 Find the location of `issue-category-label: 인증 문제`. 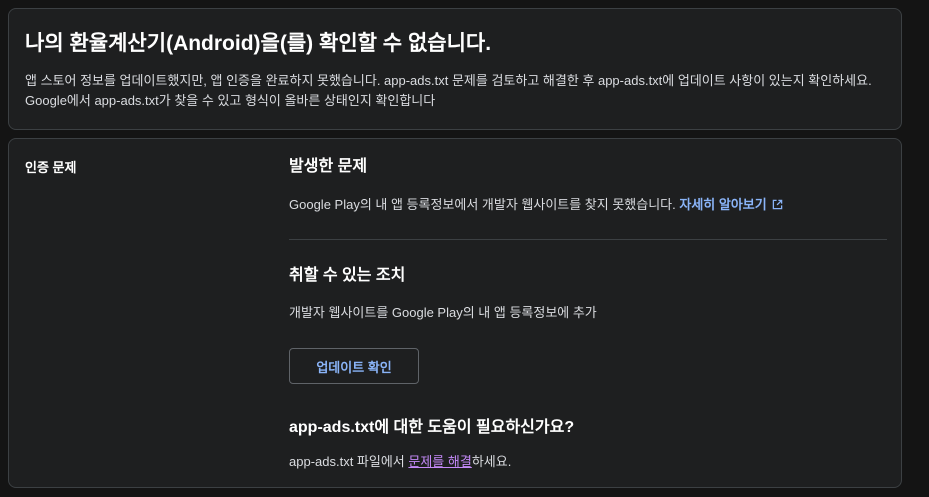

issue-category-label: 인증 문제 is located at coordinates (51, 167).